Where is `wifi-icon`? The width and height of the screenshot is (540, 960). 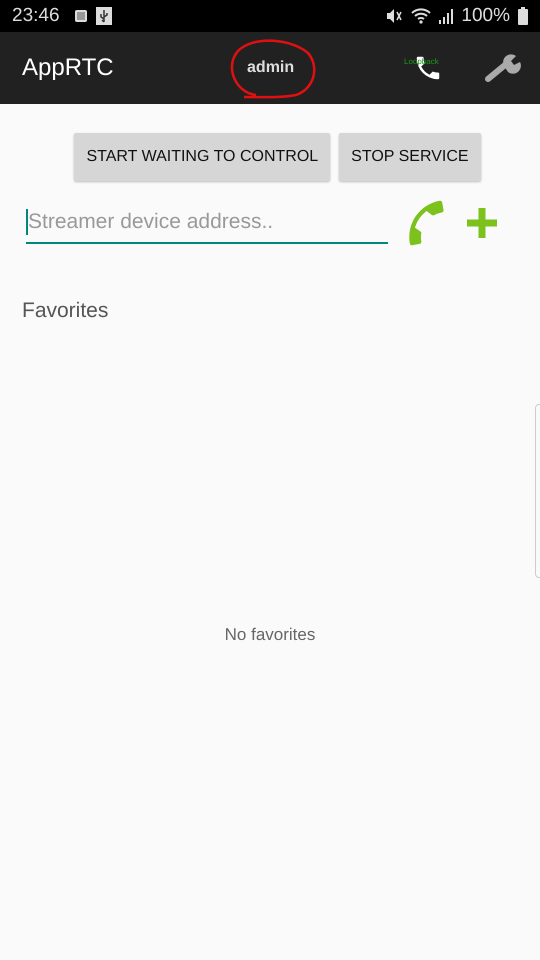
wifi-icon is located at coordinates (421, 16).